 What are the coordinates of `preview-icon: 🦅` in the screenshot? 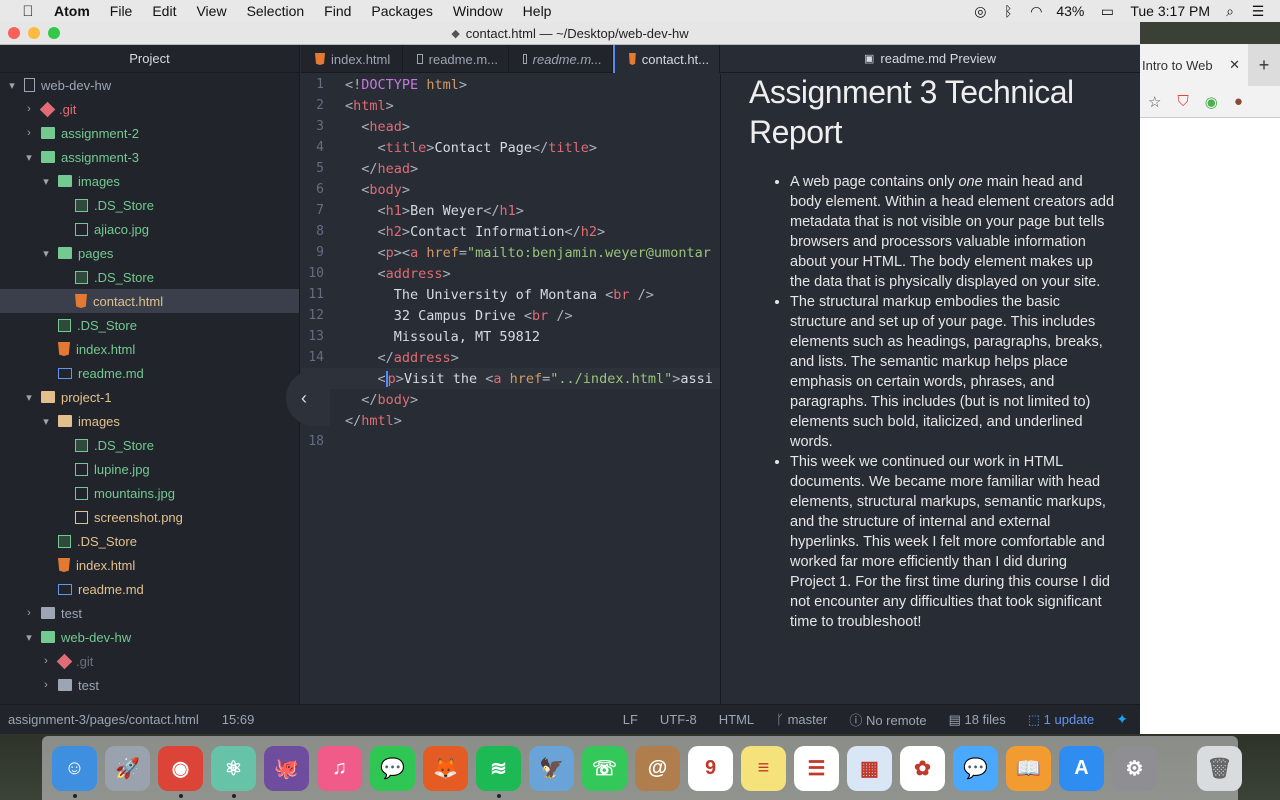 It's located at (551, 768).